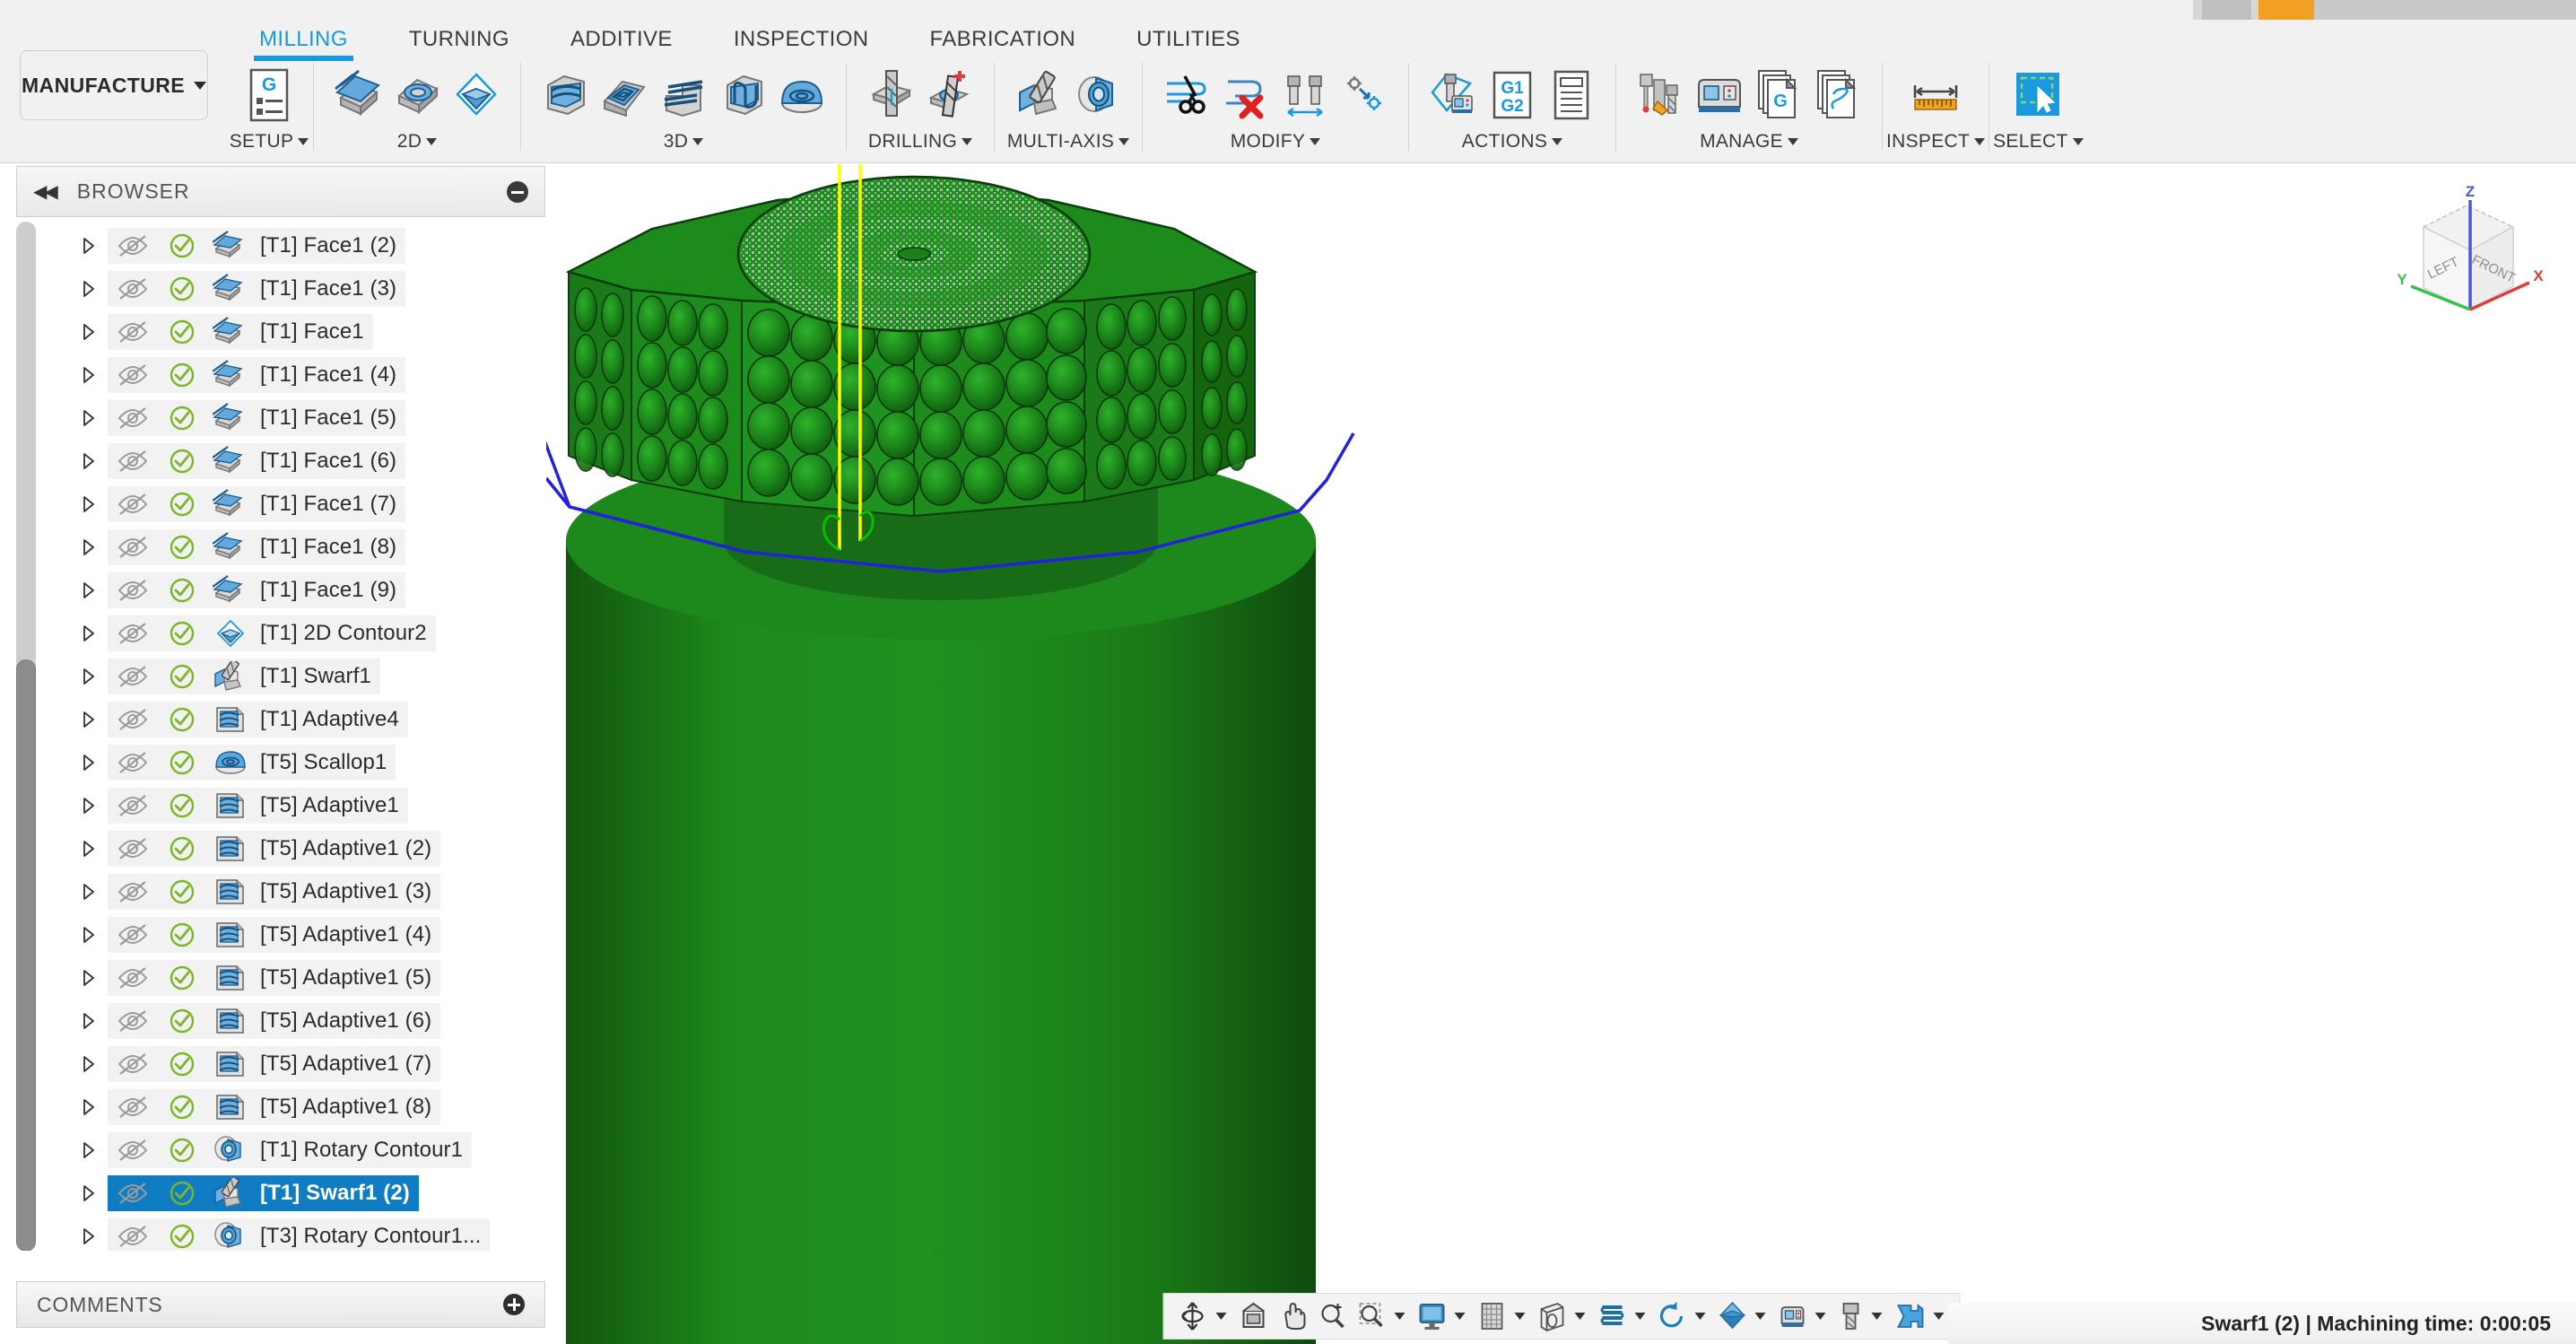 This screenshot has width=2576, height=1344. What do you see at coordinates (269, 142) in the screenshot?
I see `panel-setup-label: SETUP` at bounding box center [269, 142].